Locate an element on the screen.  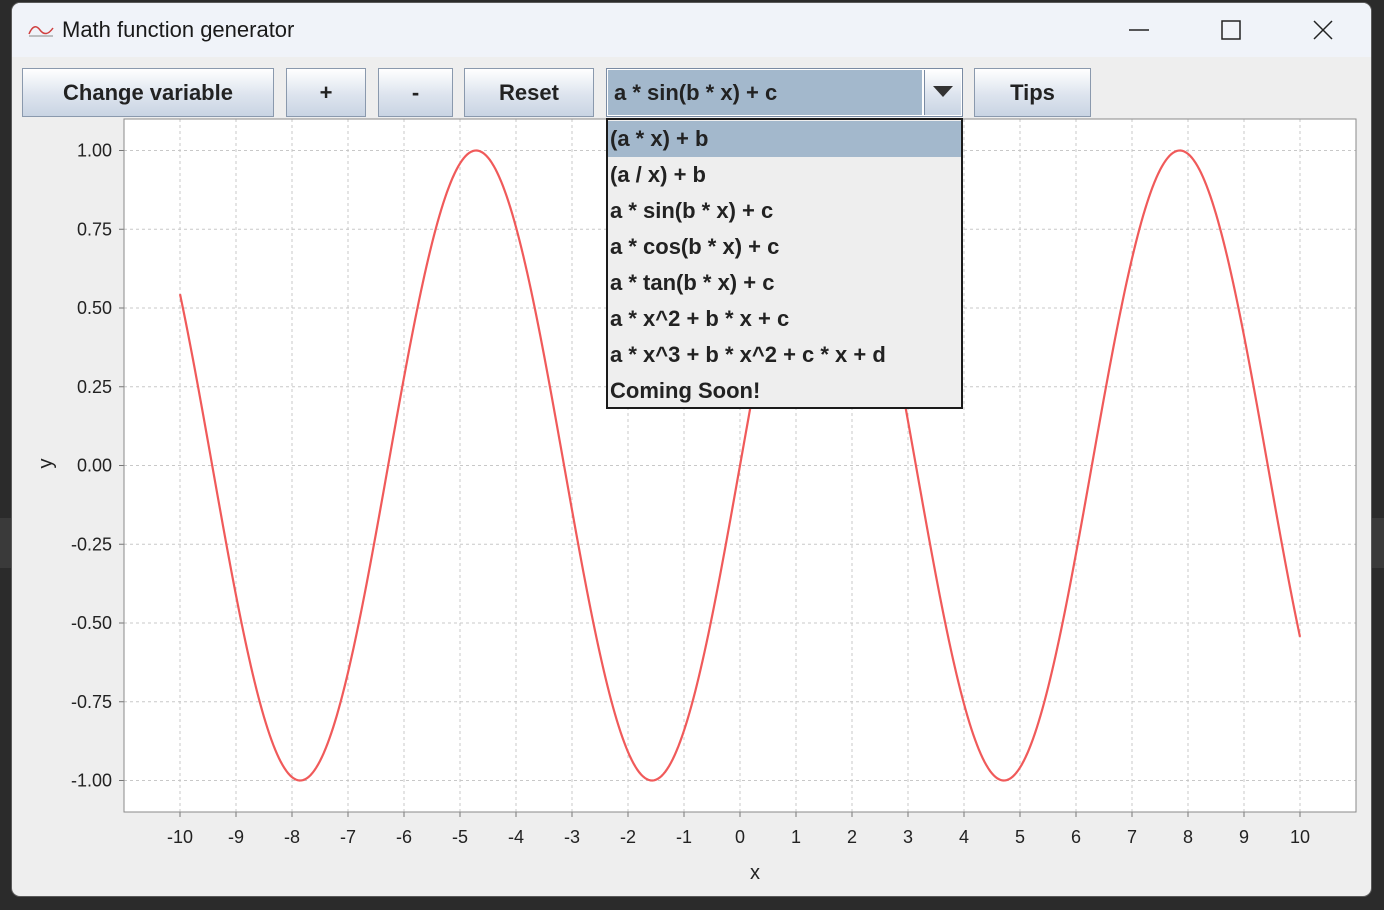
chevron-down-icon is located at coordinates (943, 91).